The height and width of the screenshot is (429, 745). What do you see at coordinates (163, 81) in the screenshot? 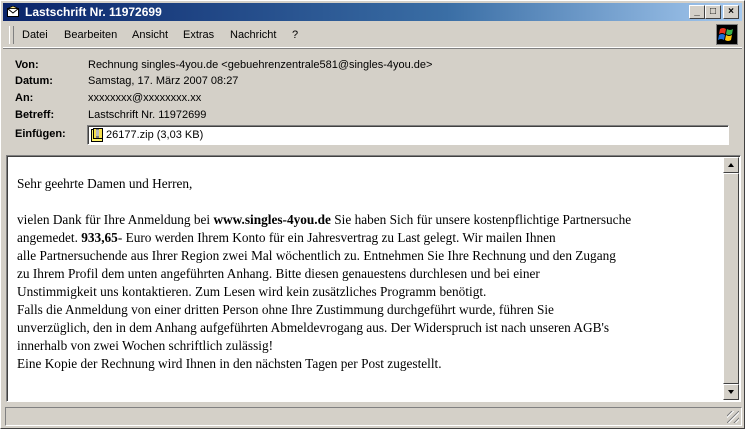
I see `date-value: Samstag, 17. März 2007 08:27` at bounding box center [163, 81].